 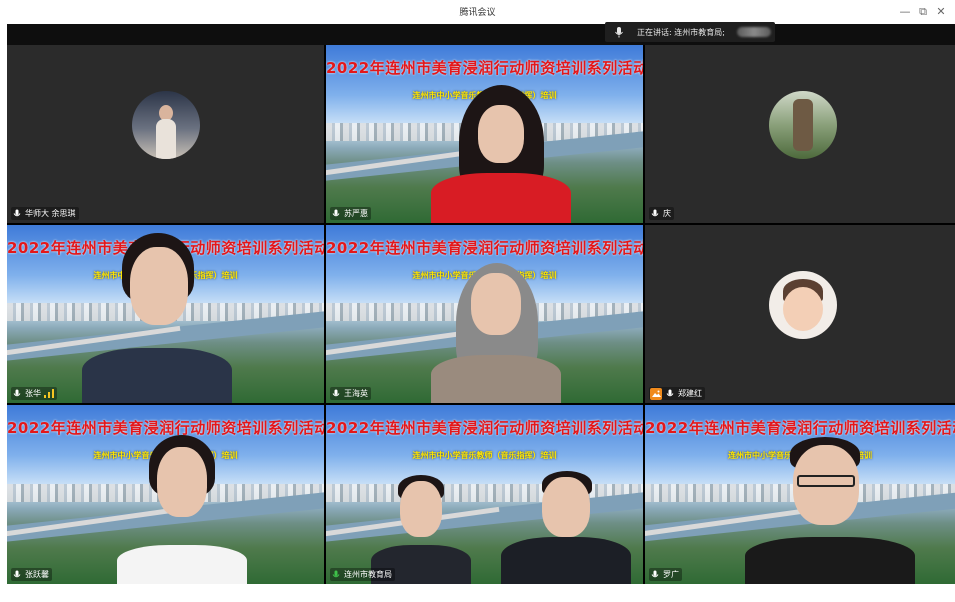 I want to click on participant-label: 华师大 余思琪, so click(x=45, y=213).